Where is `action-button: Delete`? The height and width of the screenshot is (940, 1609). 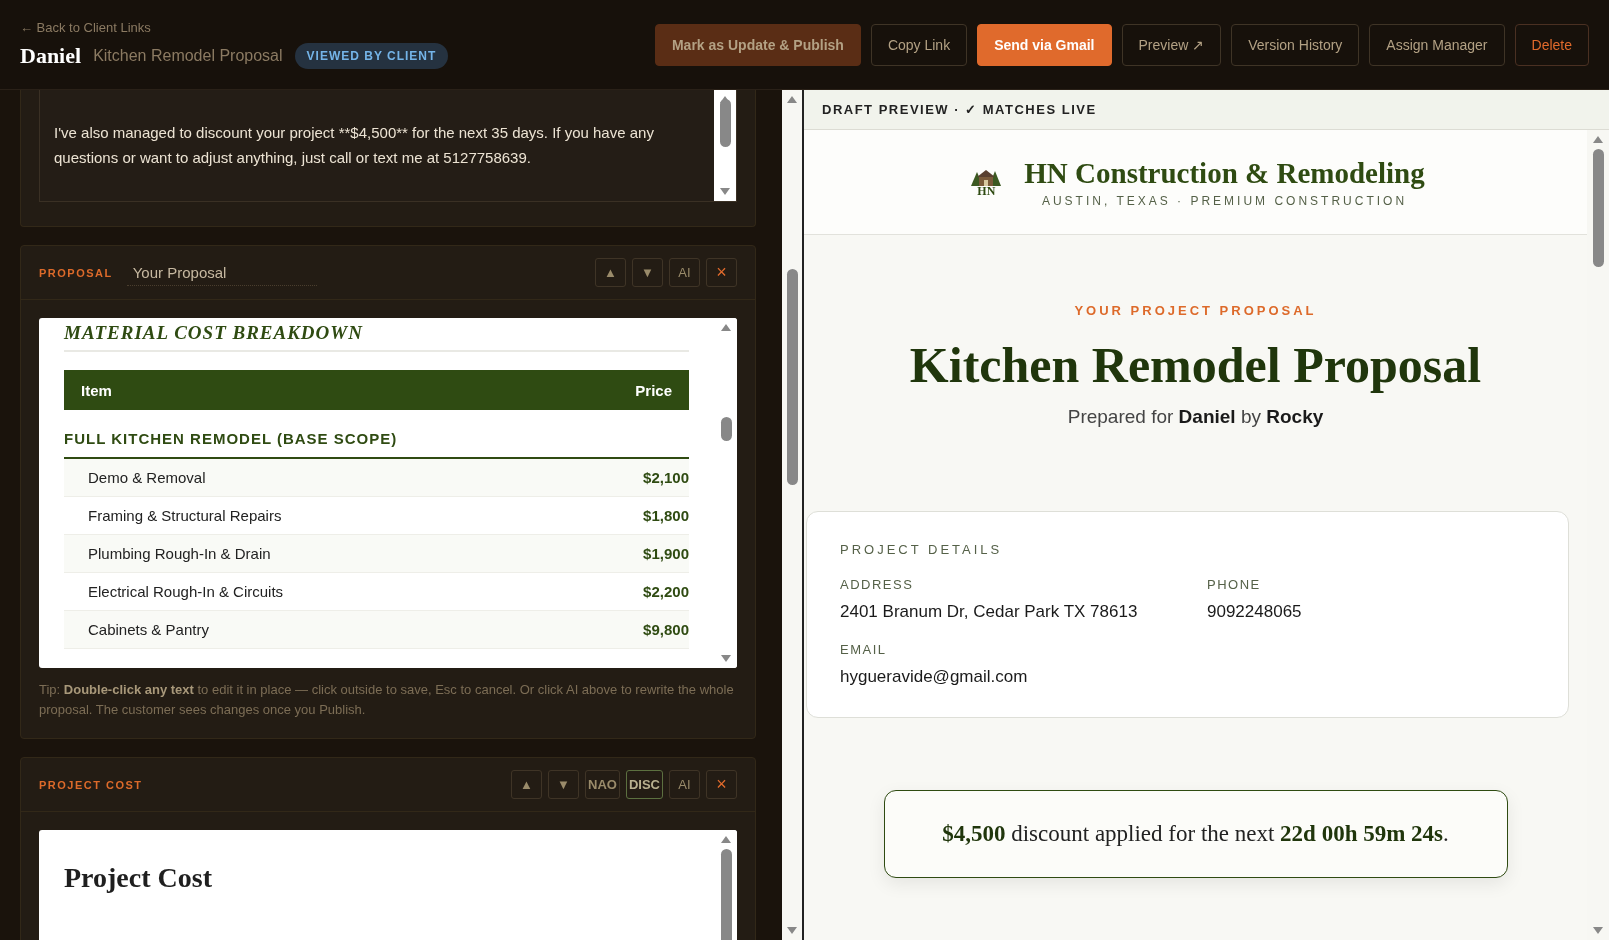
action-button: Delete is located at coordinates (1551, 44).